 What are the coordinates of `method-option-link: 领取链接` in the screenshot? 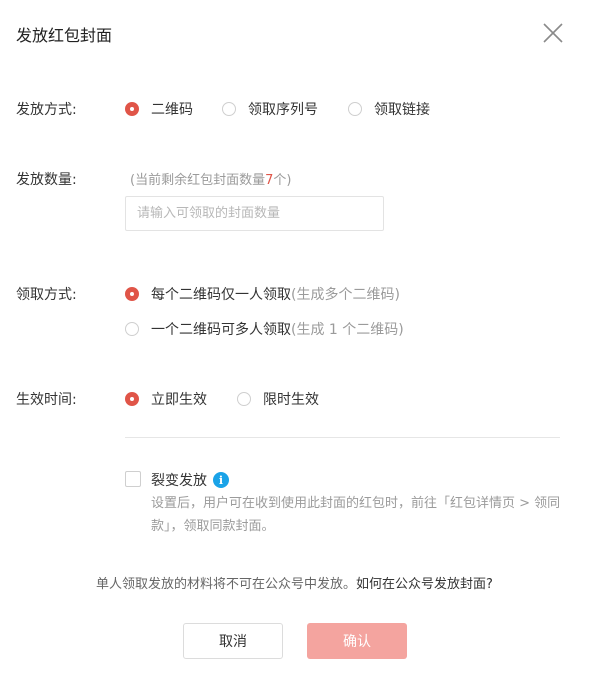 It's located at (389, 109).